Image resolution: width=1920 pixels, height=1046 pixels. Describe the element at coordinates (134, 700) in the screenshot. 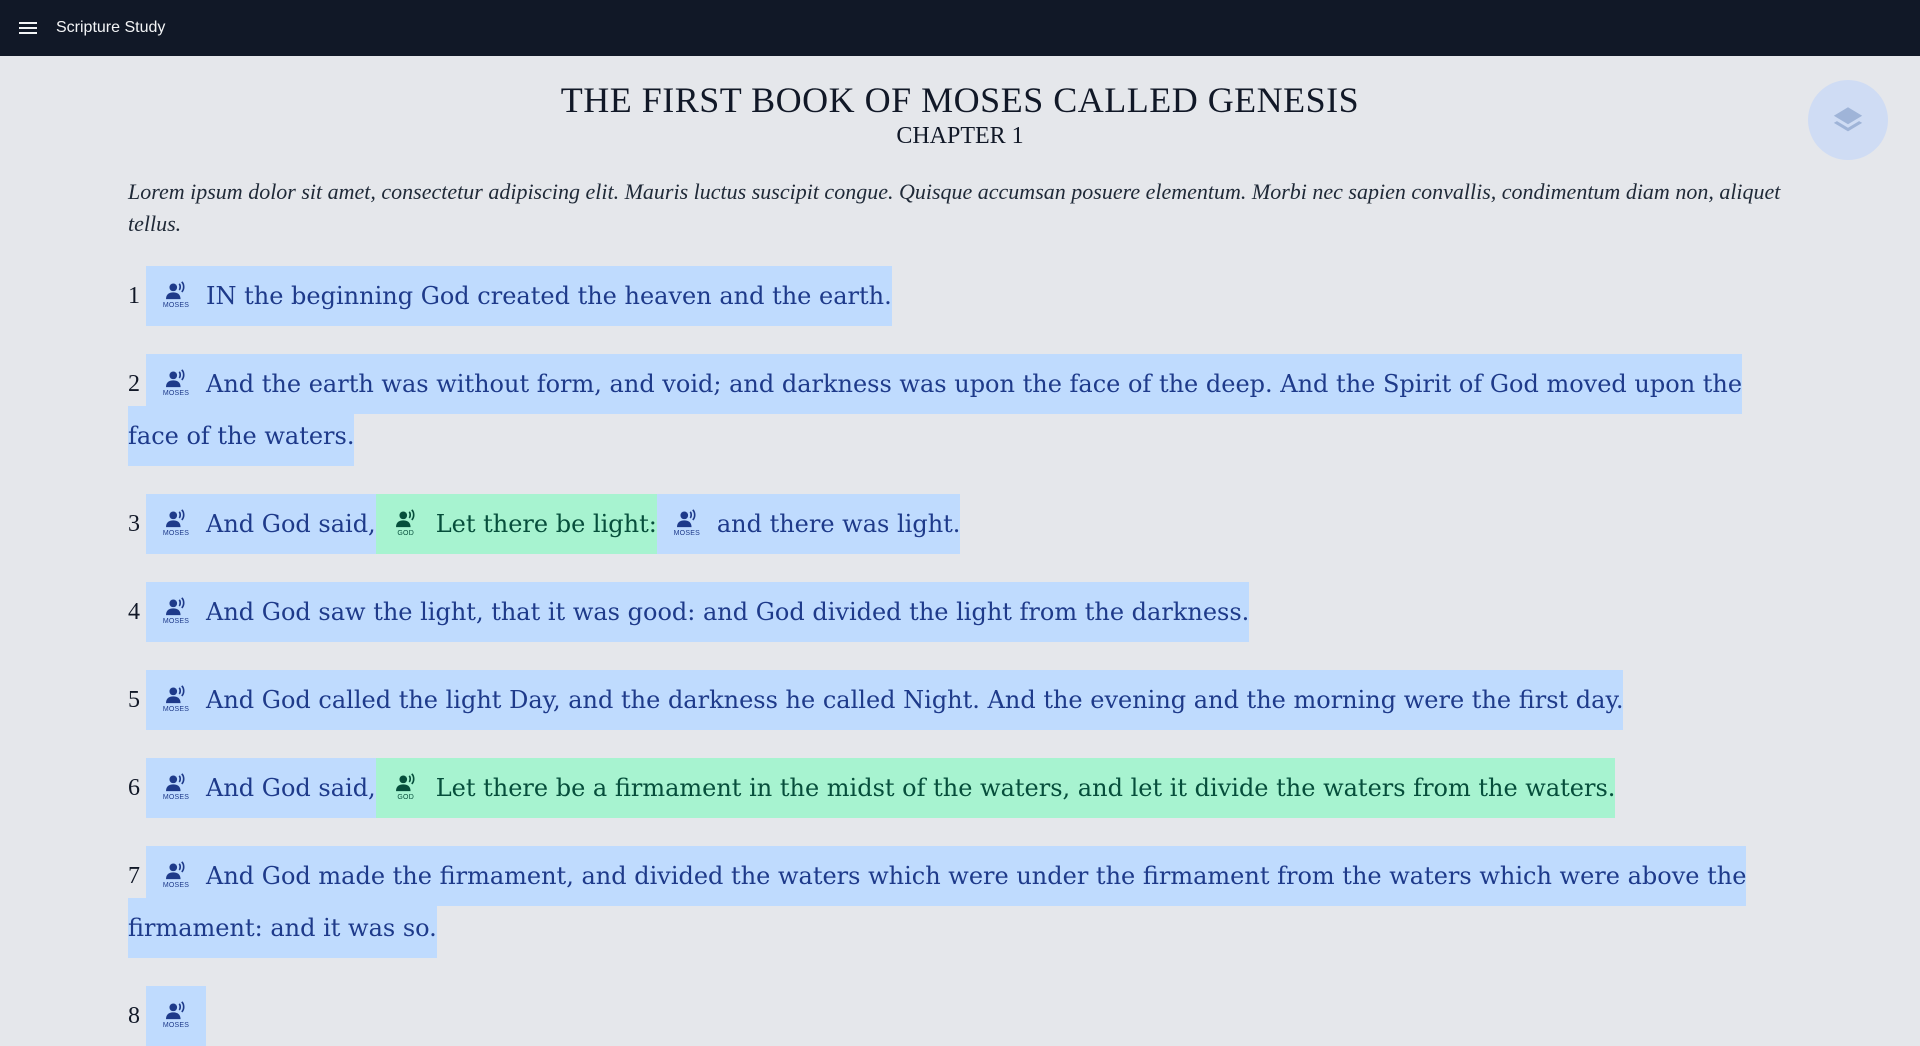

I see `verse-number: 5` at that location.